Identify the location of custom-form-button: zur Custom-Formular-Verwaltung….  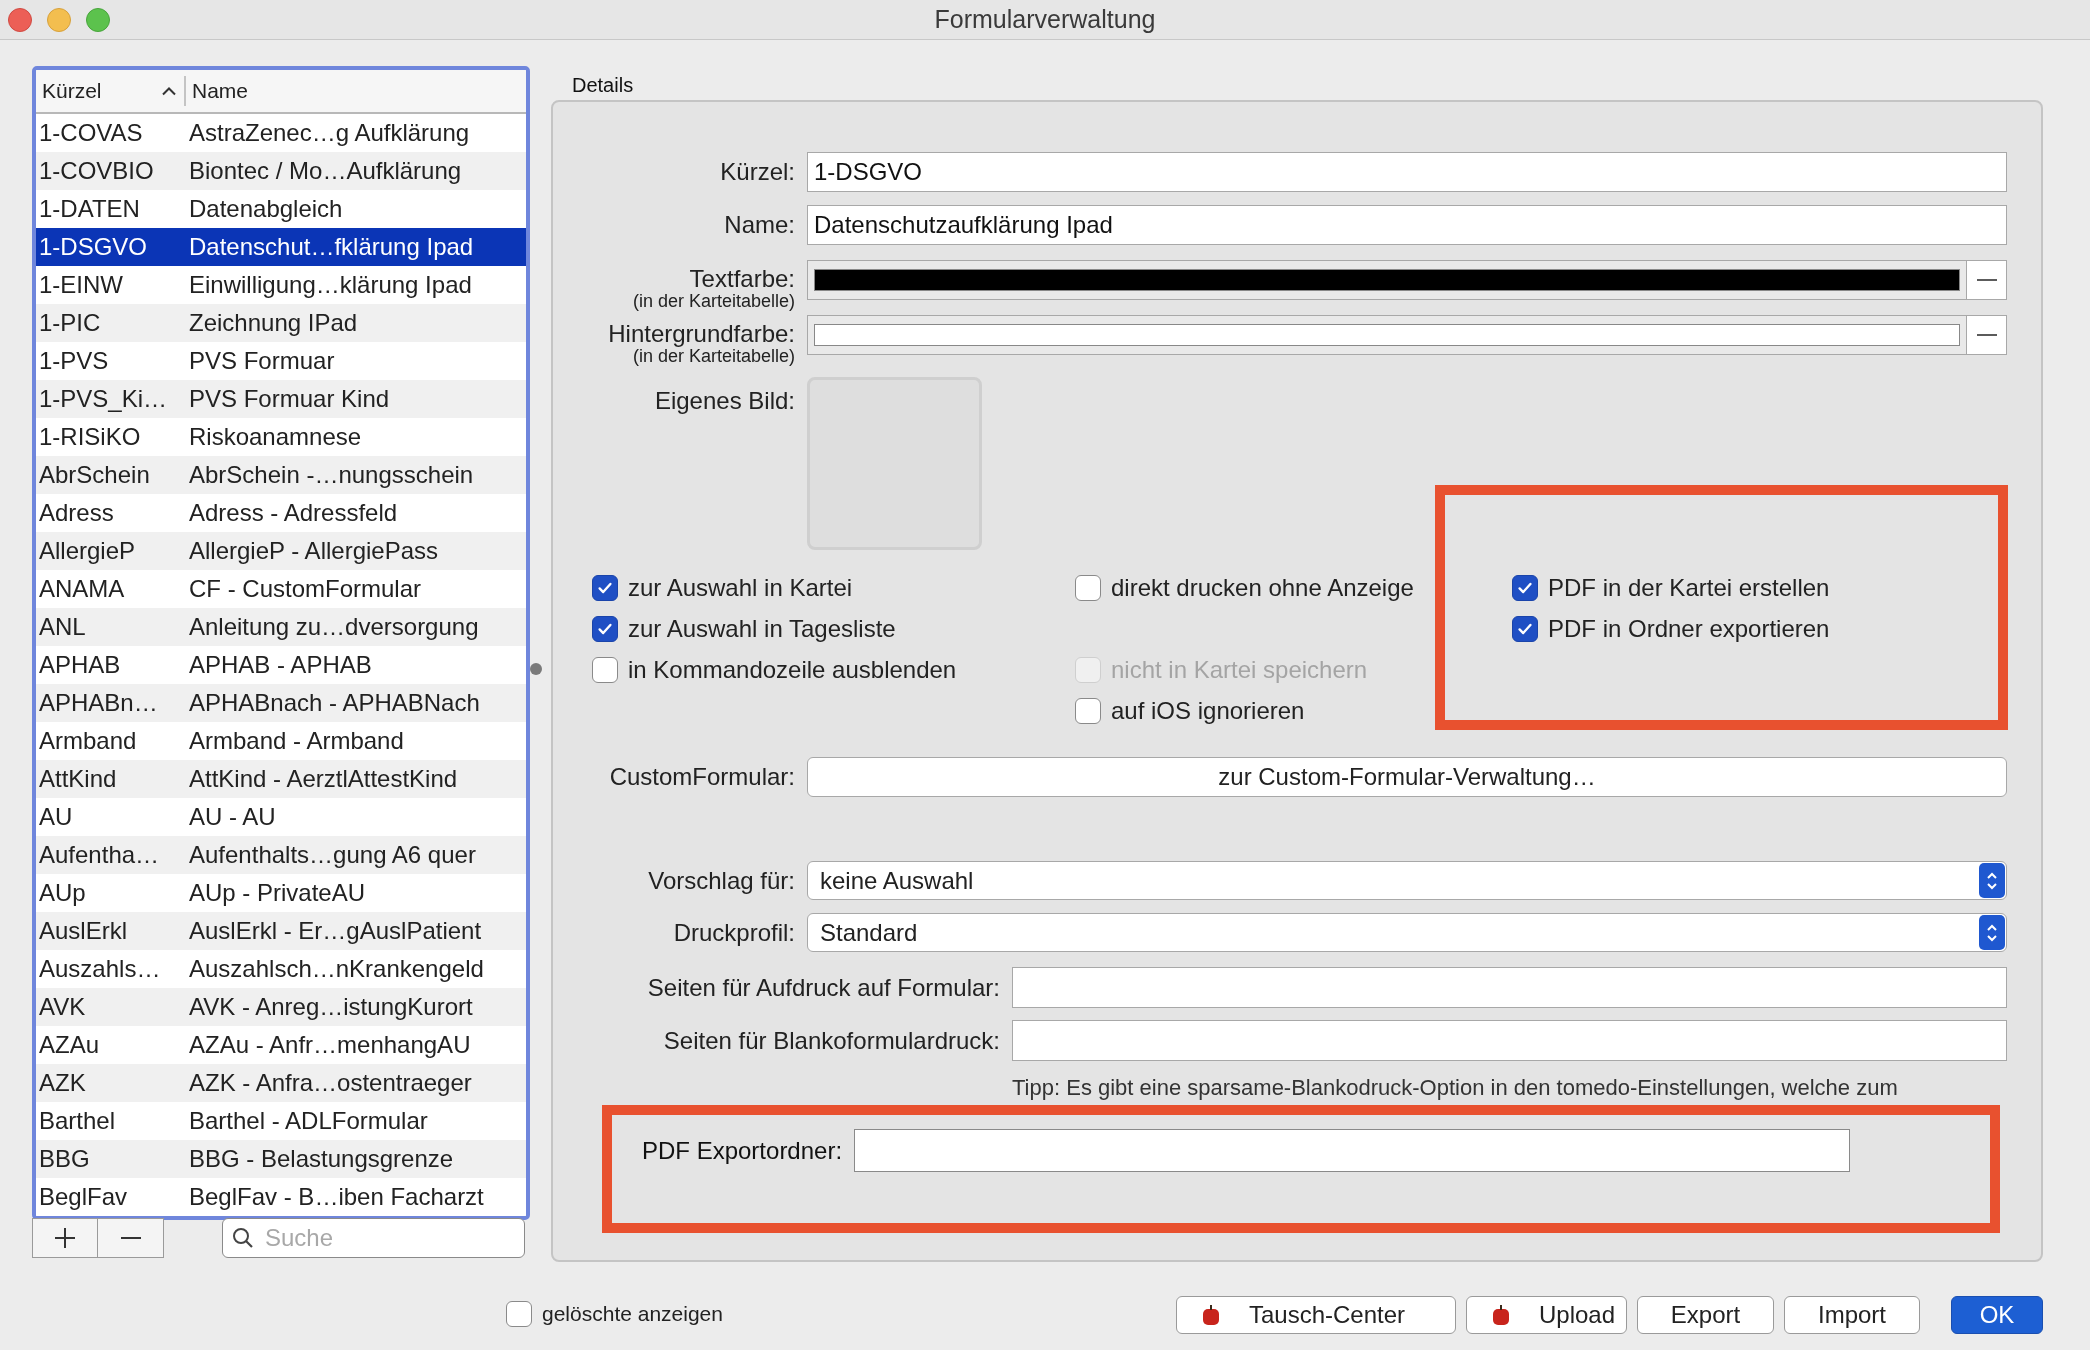
(1407, 777).